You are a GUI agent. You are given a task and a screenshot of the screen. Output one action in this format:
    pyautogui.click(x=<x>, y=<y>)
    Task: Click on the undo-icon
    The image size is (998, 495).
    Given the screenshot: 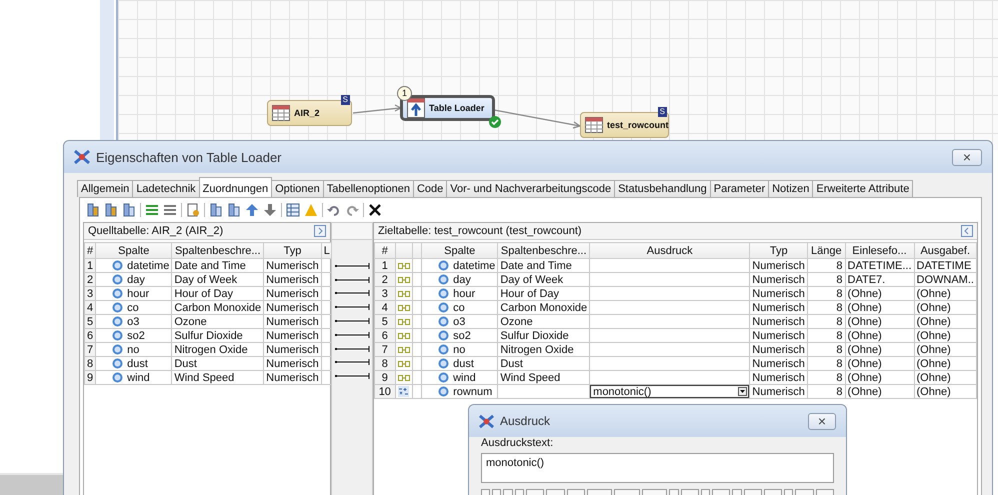 What is the action you would take?
    pyautogui.click(x=334, y=210)
    